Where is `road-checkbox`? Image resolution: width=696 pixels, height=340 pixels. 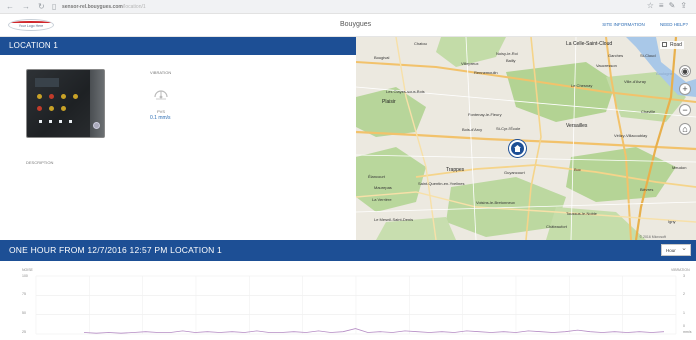
road-checkbox is located at coordinates (664, 44).